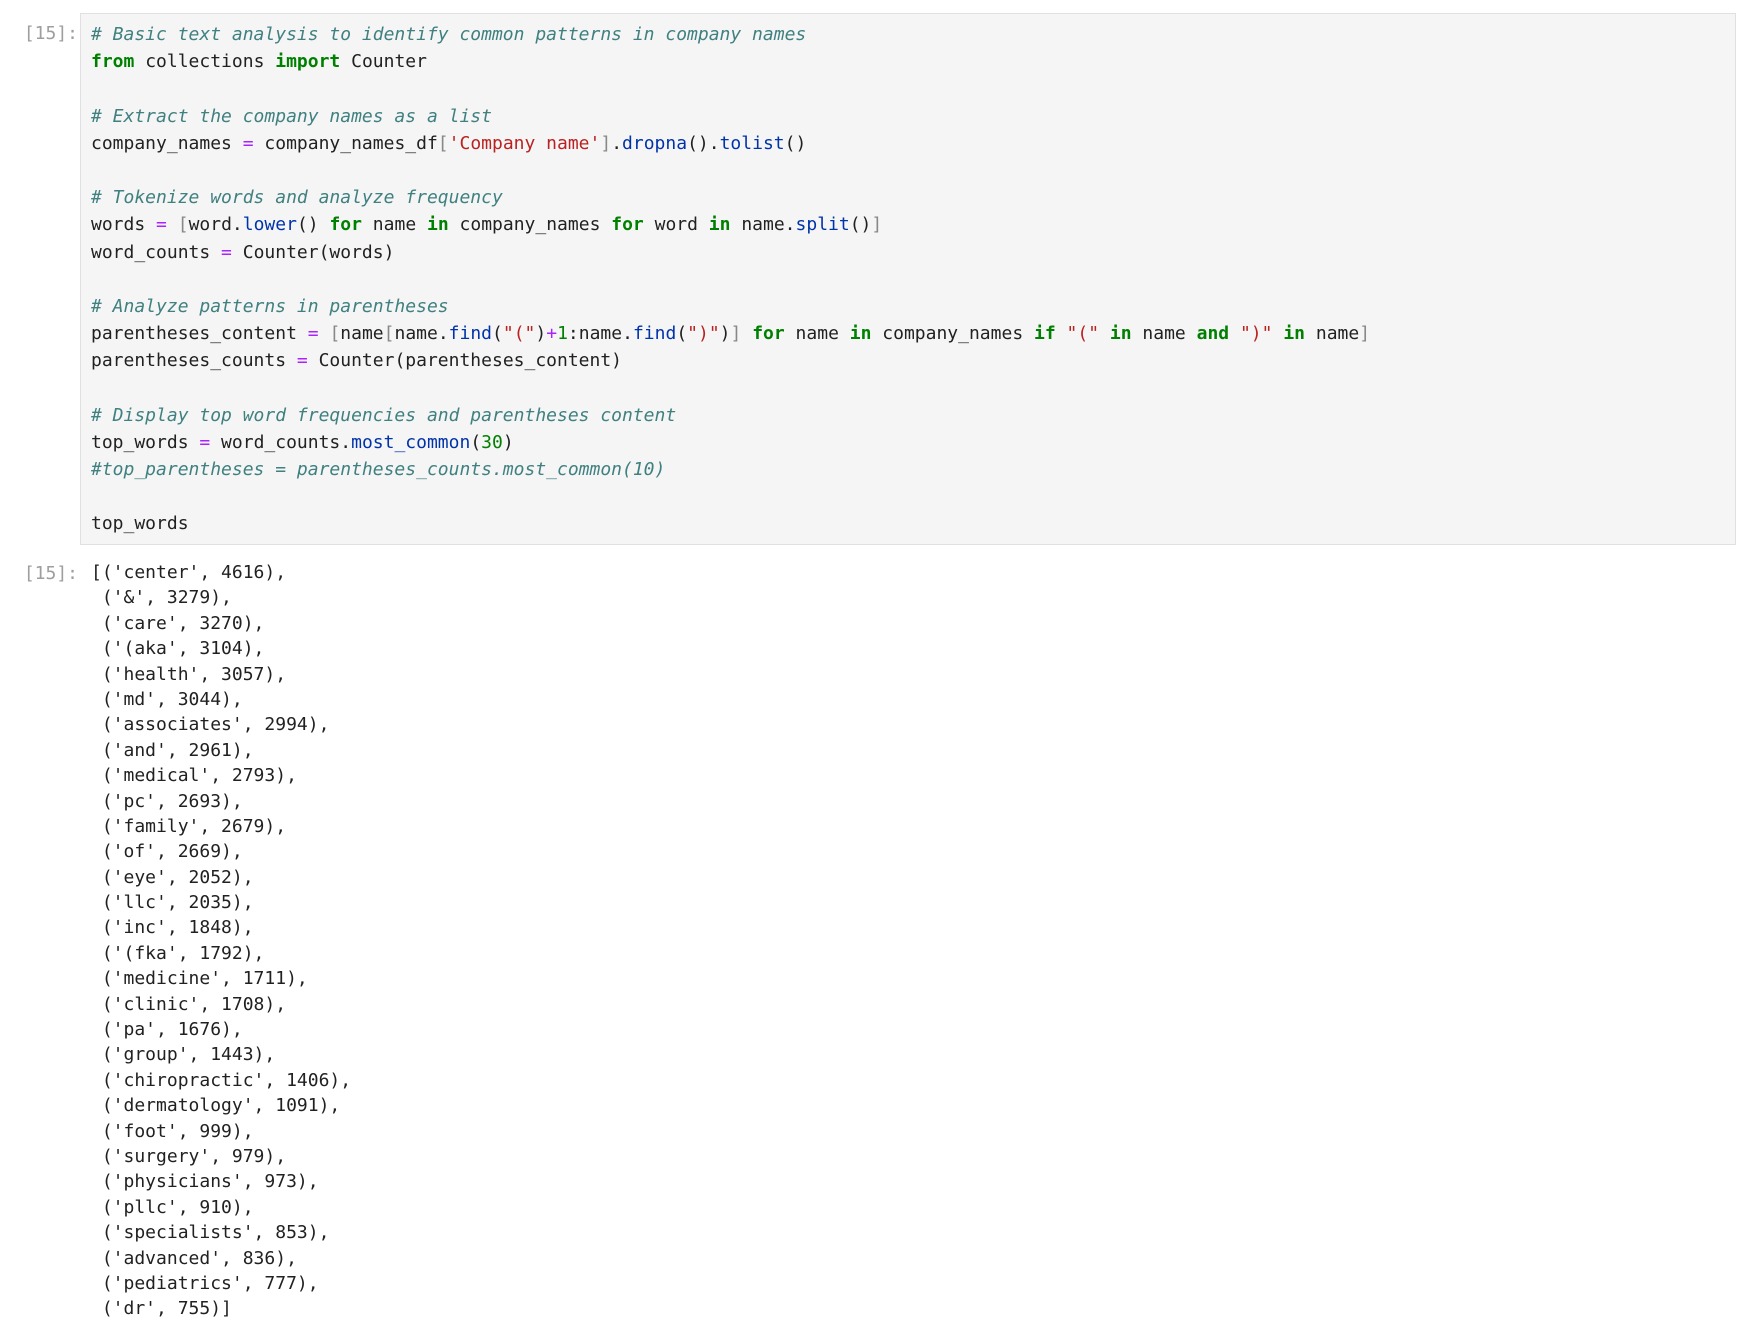 The image size is (1746, 1327). What do you see at coordinates (124, 225) in the screenshot?
I see `code-token: words` at bounding box center [124, 225].